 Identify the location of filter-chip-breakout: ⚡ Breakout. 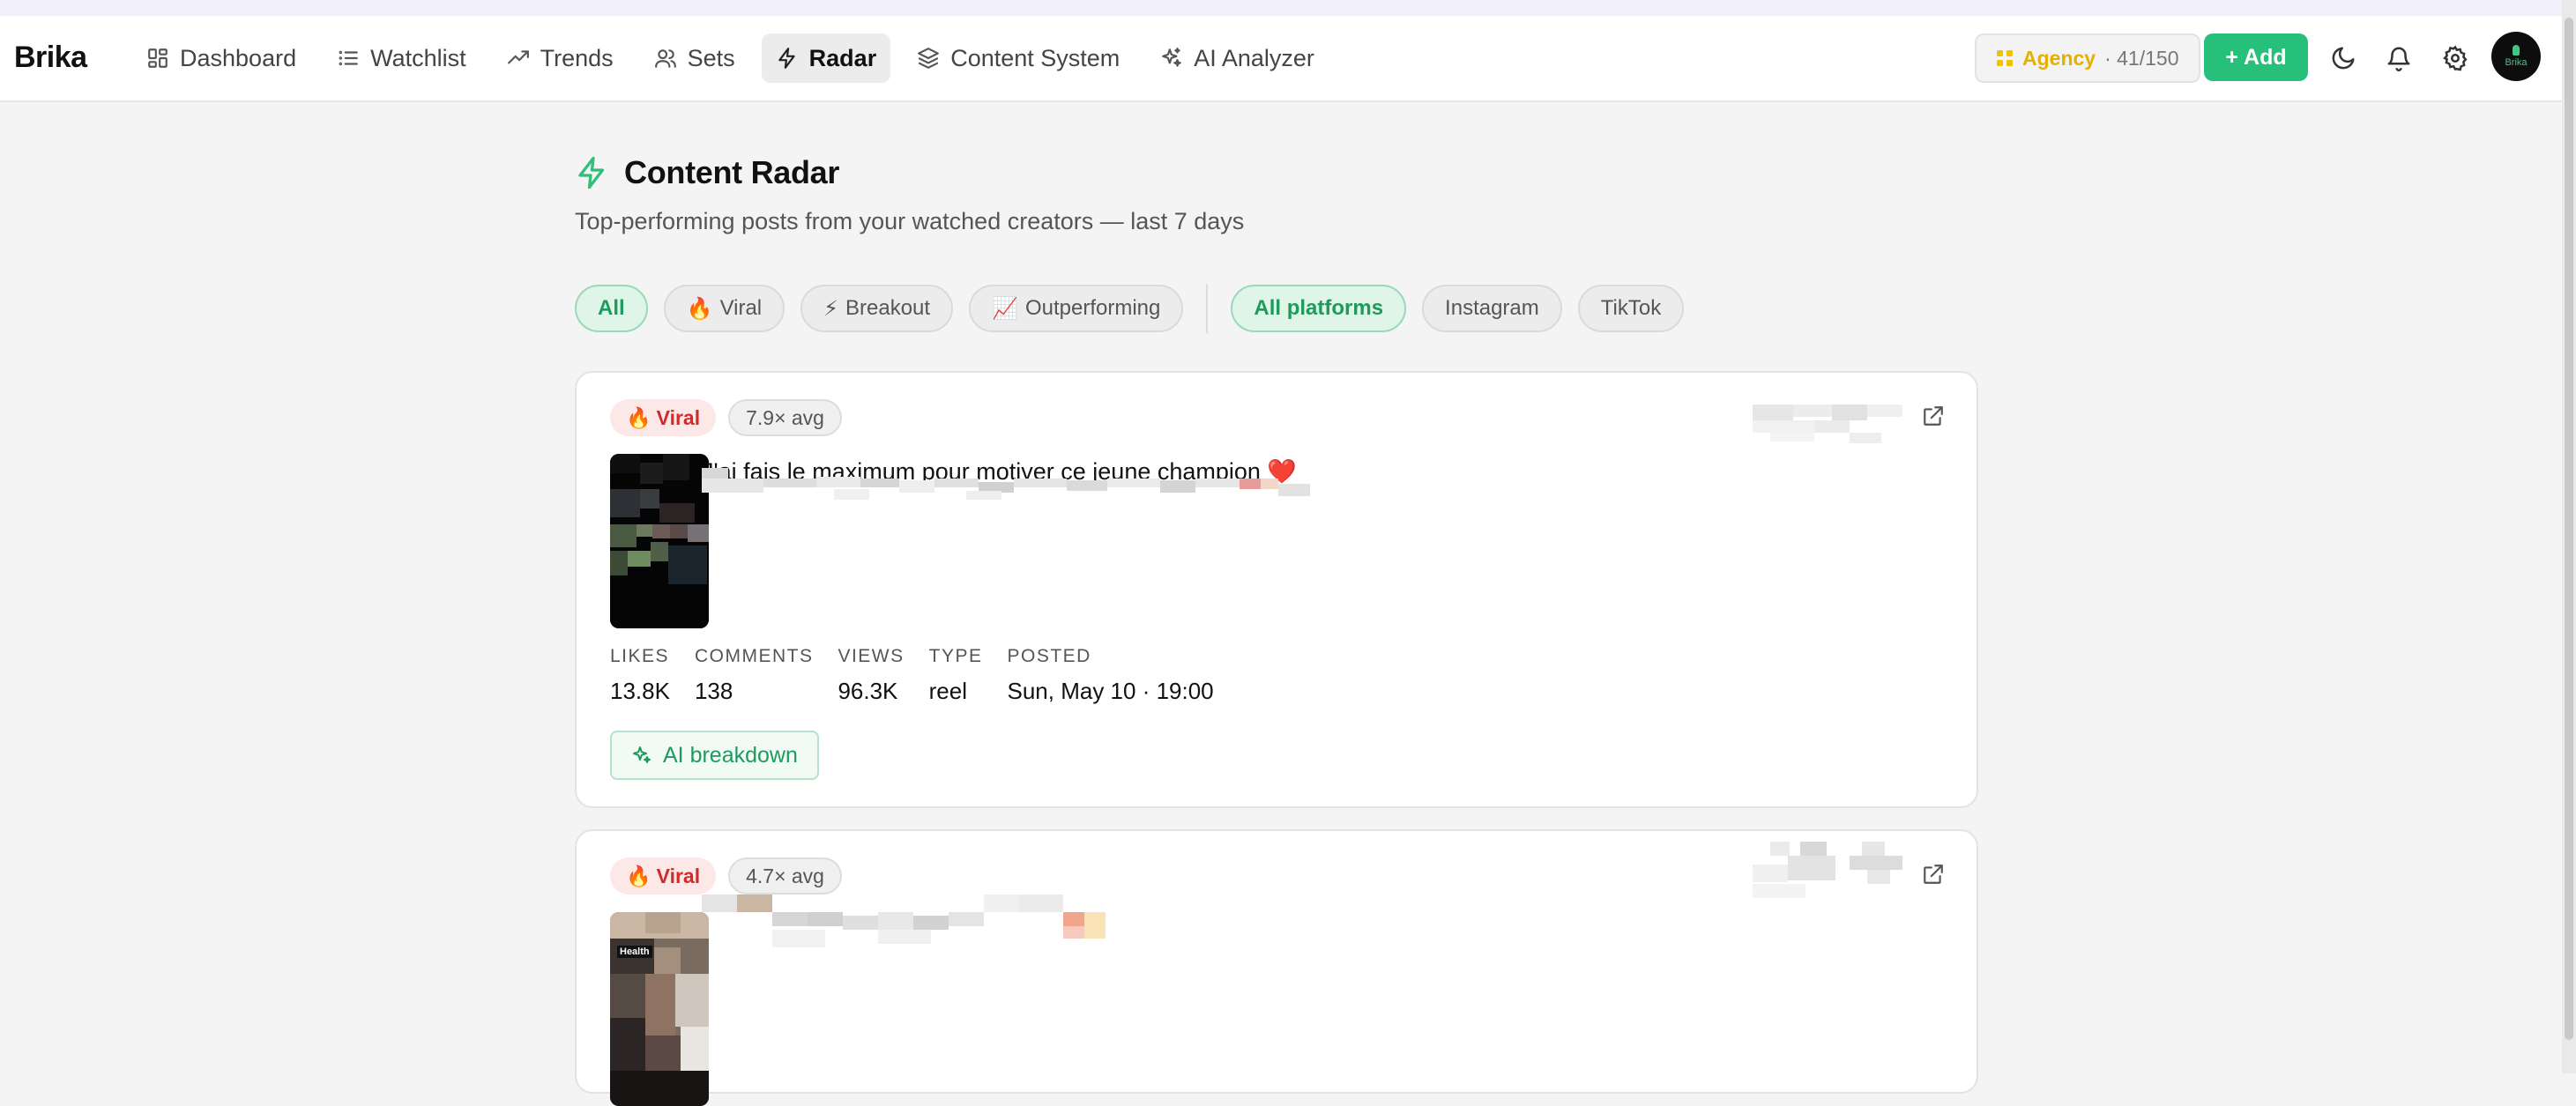
(877, 308).